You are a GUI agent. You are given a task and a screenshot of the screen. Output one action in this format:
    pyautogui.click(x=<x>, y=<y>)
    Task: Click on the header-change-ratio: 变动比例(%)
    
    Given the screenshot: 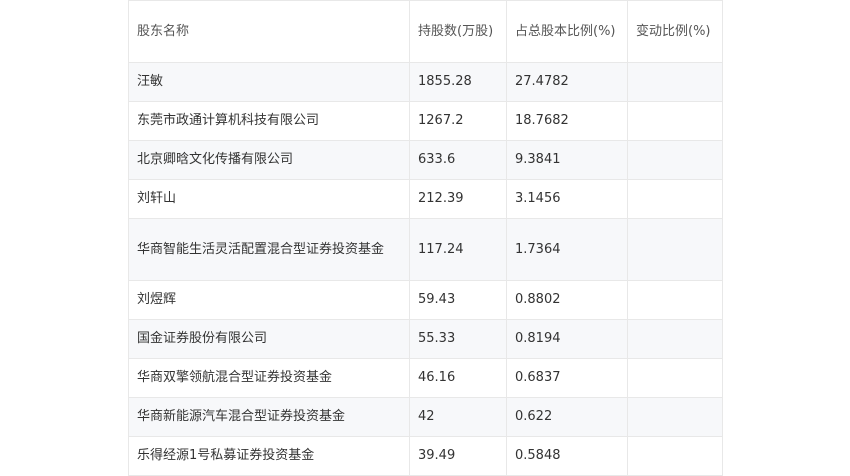 What is the action you would take?
    pyautogui.click(x=675, y=31)
    